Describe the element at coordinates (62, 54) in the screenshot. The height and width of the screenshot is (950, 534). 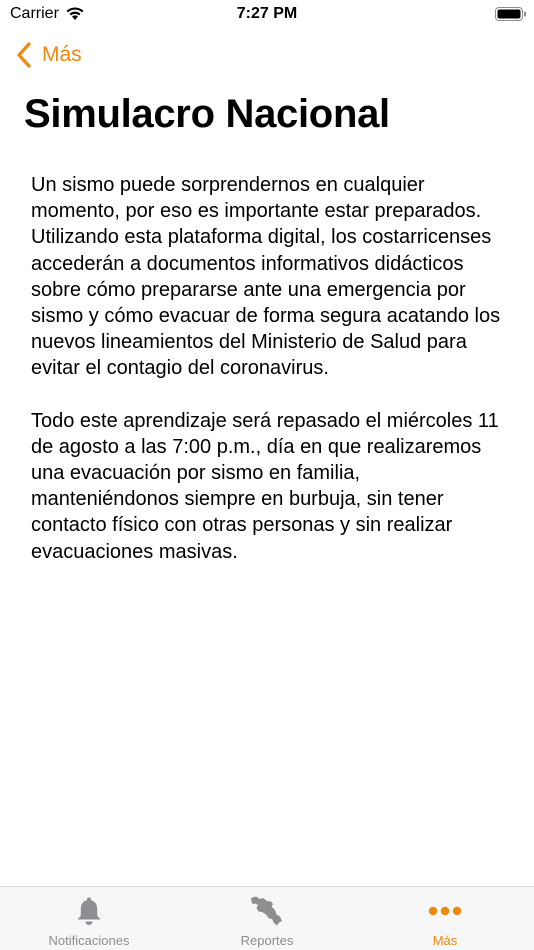
I see `back-label: Más` at that location.